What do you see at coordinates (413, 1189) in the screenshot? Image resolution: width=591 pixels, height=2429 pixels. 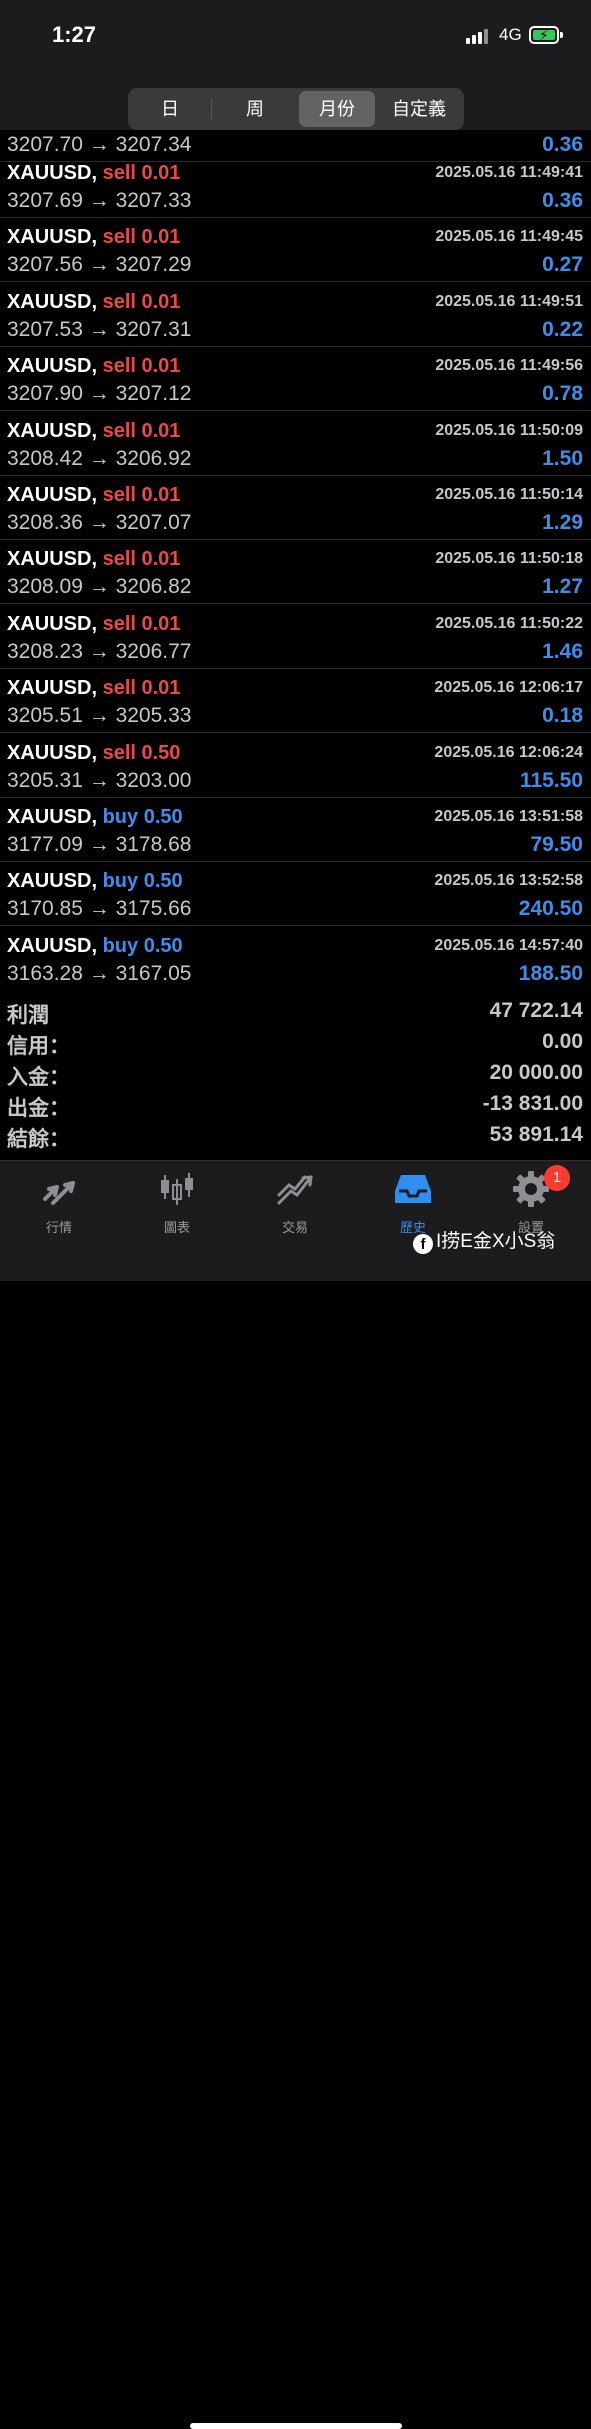 I see `history-tray-icon` at bounding box center [413, 1189].